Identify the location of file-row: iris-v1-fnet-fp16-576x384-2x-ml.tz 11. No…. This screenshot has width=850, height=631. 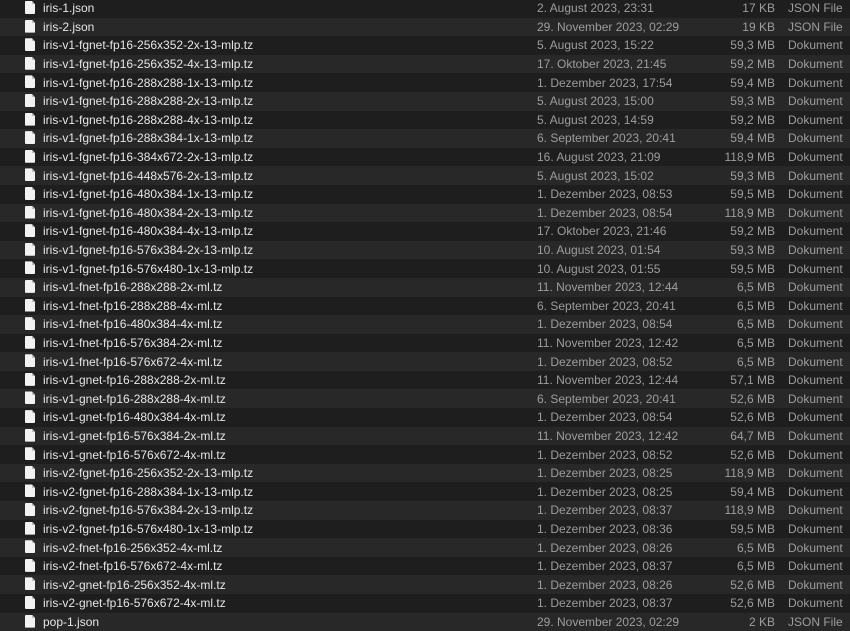
(425, 343).